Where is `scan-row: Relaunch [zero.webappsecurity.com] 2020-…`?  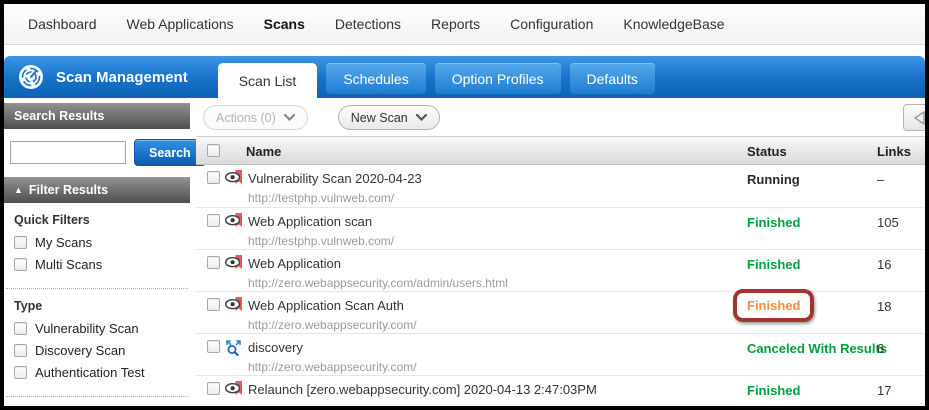 scan-row: Relaunch [zero.webappsecurity.com] 2020-… is located at coordinates (560, 390).